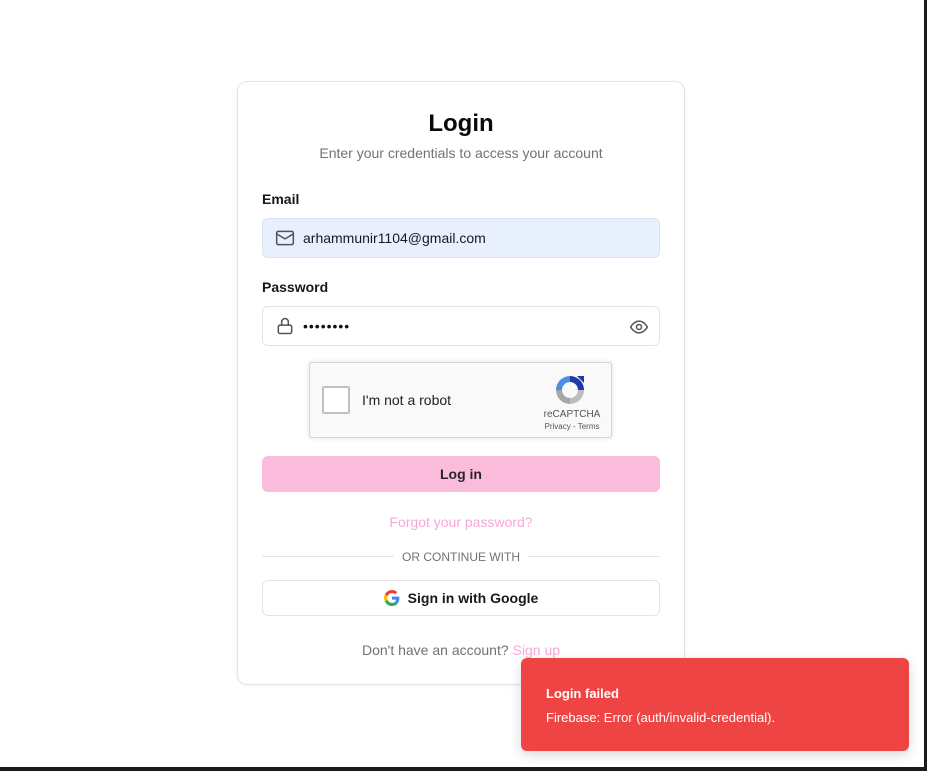 The height and width of the screenshot is (771, 927). I want to click on divider: OR CONTINUE WITH, so click(461, 557).